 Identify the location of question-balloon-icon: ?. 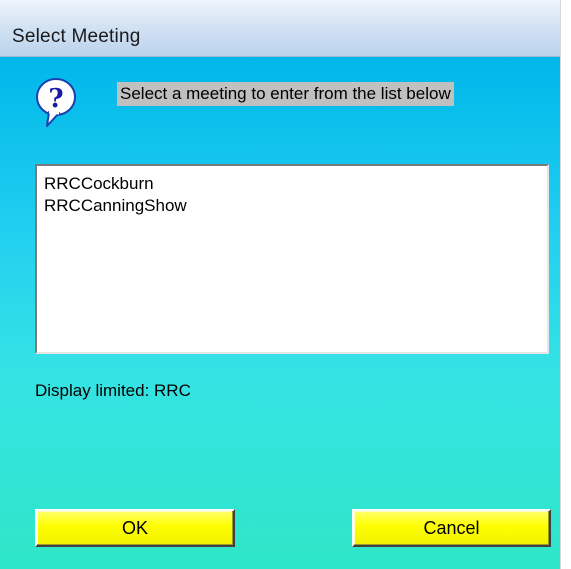
(56, 102).